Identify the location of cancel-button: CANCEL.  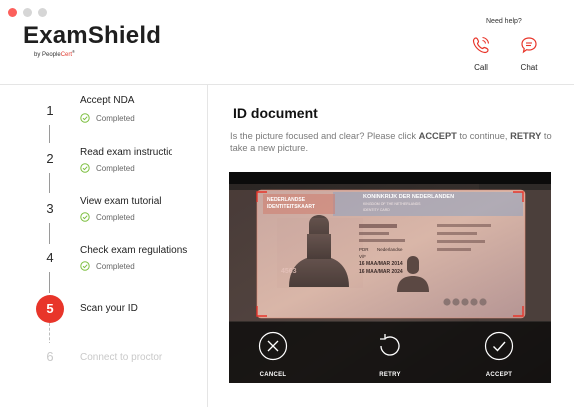
(273, 354).